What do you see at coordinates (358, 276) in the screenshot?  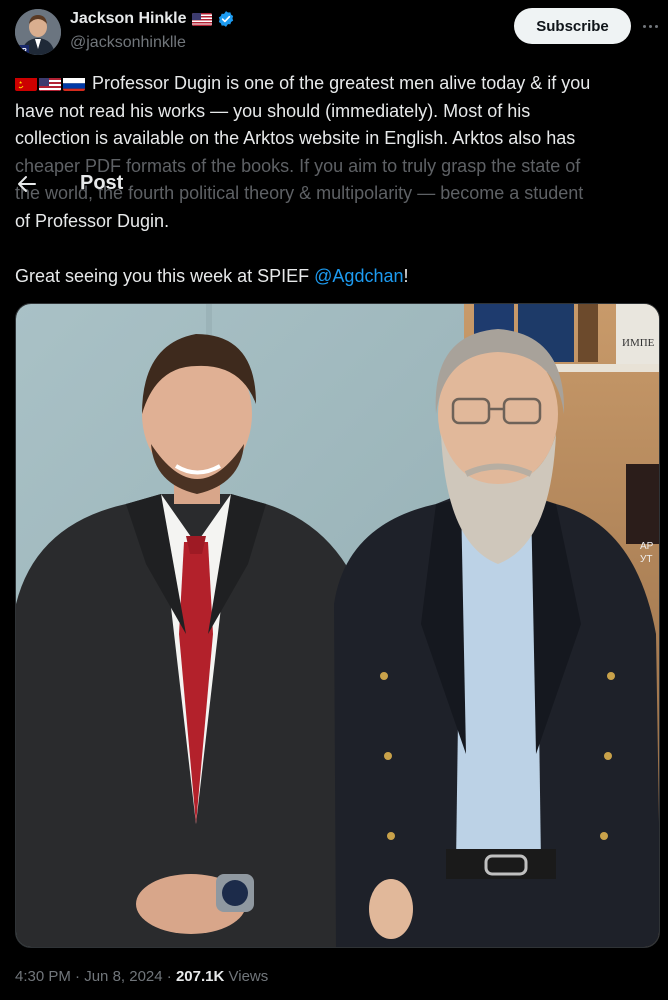 I see `mention-link: @Agdchan` at bounding box center [358, 276].